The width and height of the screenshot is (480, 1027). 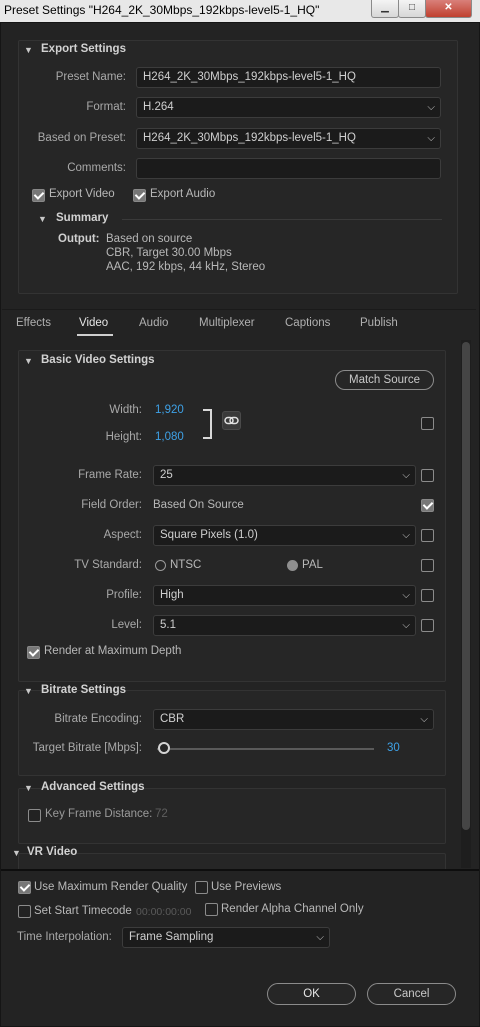 I want to click on tab-video: Video, so click(x=93, y=323).